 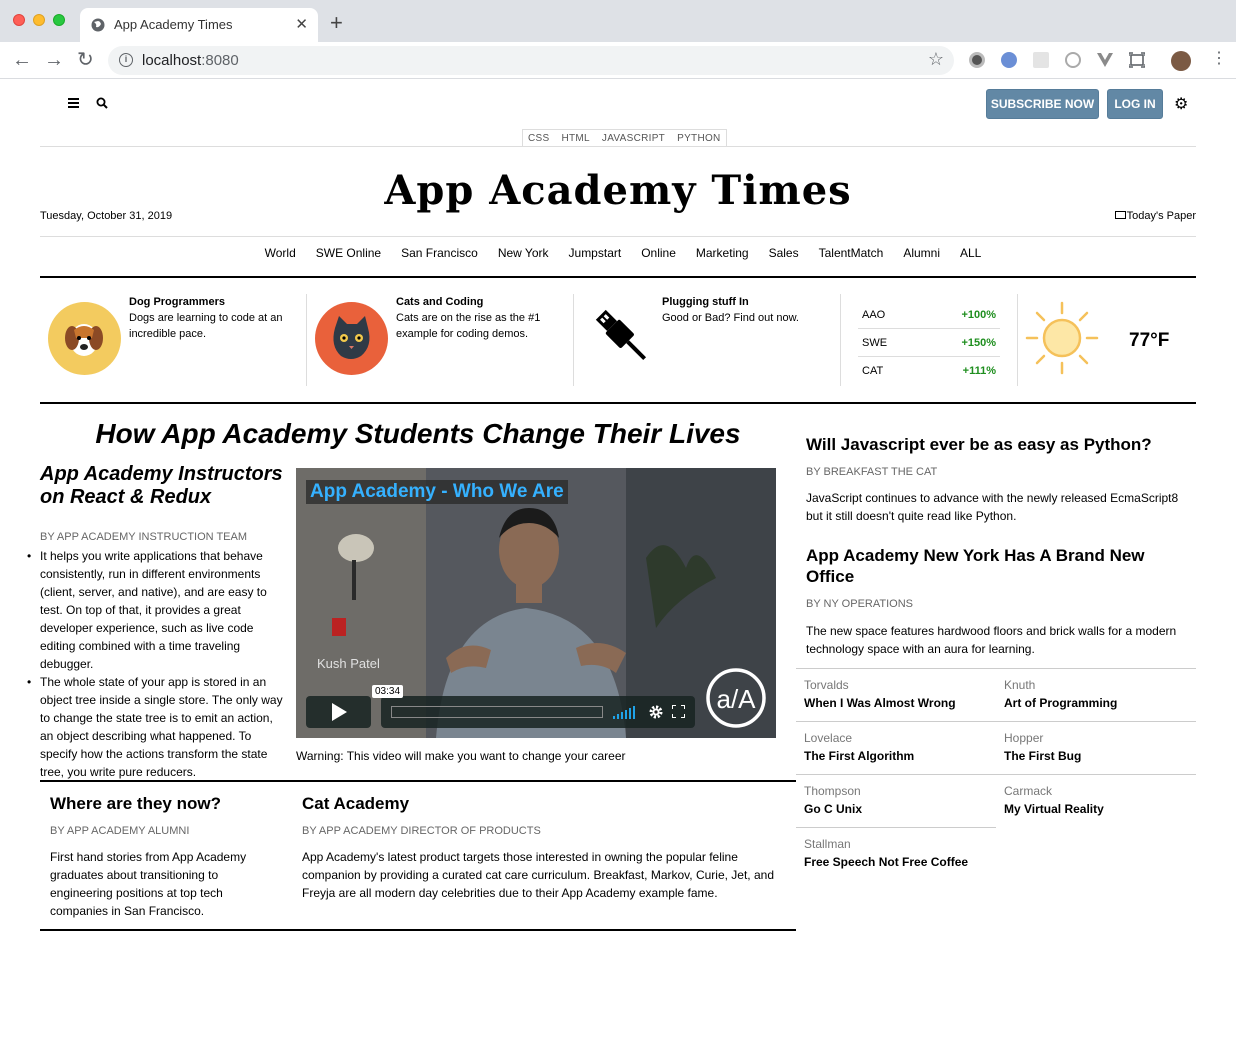 What do you see at coordinates (85, 60) in the screenshot?
I see `reload-icon: ↻` at bounding box center [85, 60].